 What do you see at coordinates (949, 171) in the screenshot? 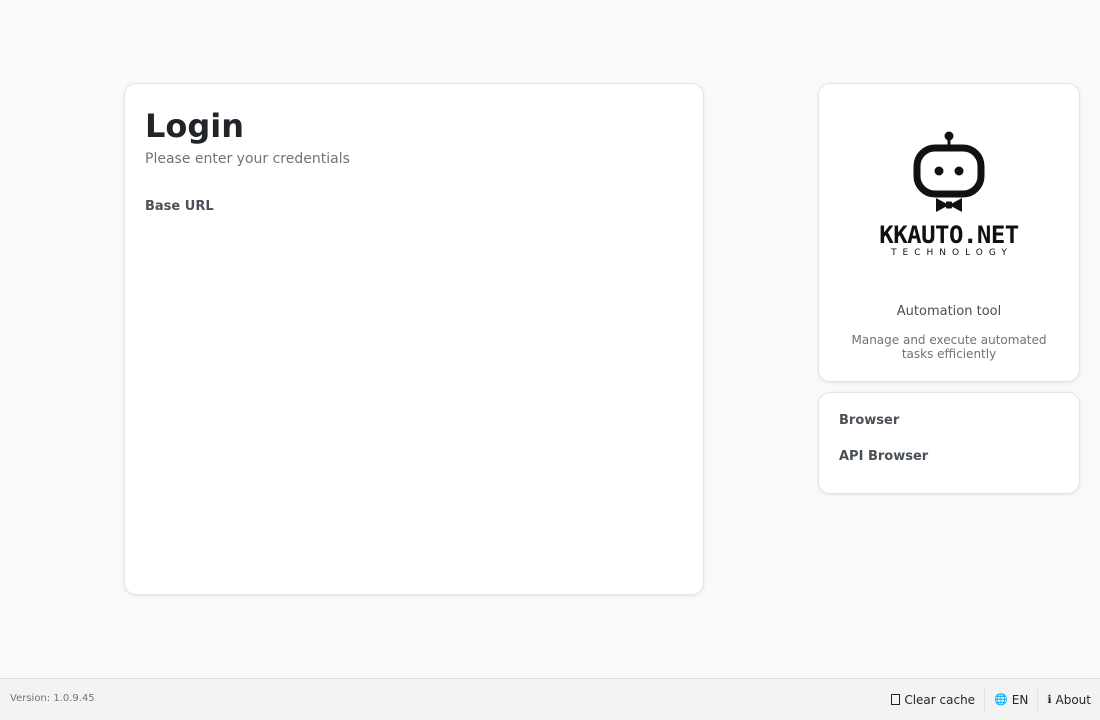
I see `robot-logo-icon` at bounding box center [949, 171].